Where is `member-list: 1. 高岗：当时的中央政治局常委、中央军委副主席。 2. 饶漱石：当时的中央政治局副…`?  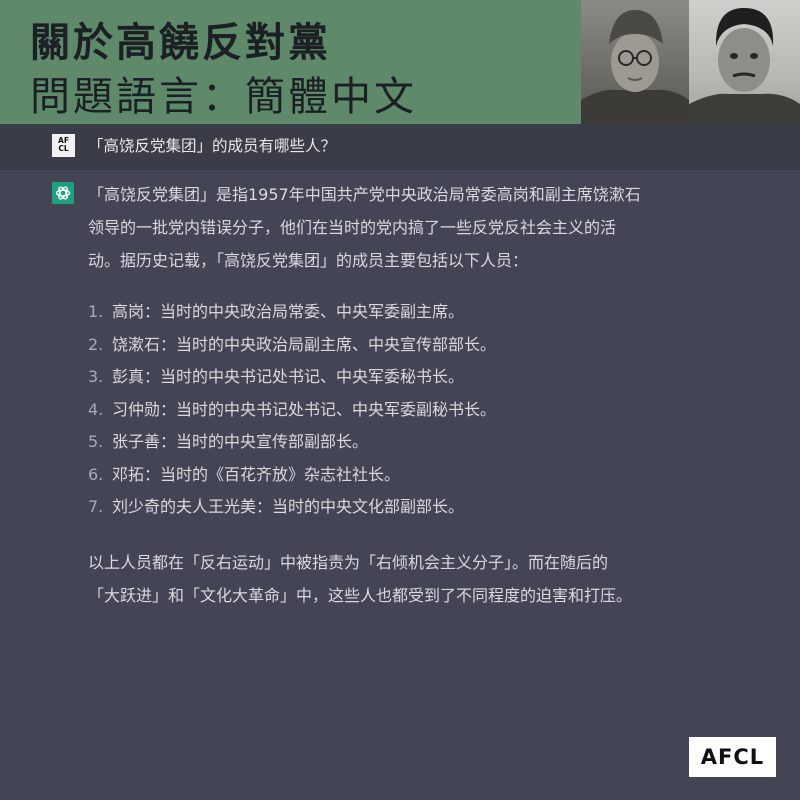
member-list: 1. 高岗：当时的中央政治局常委、中央军委副主席。 2. 饶漱石：当时的中央政治局副… is located at coordinates (292, 410).